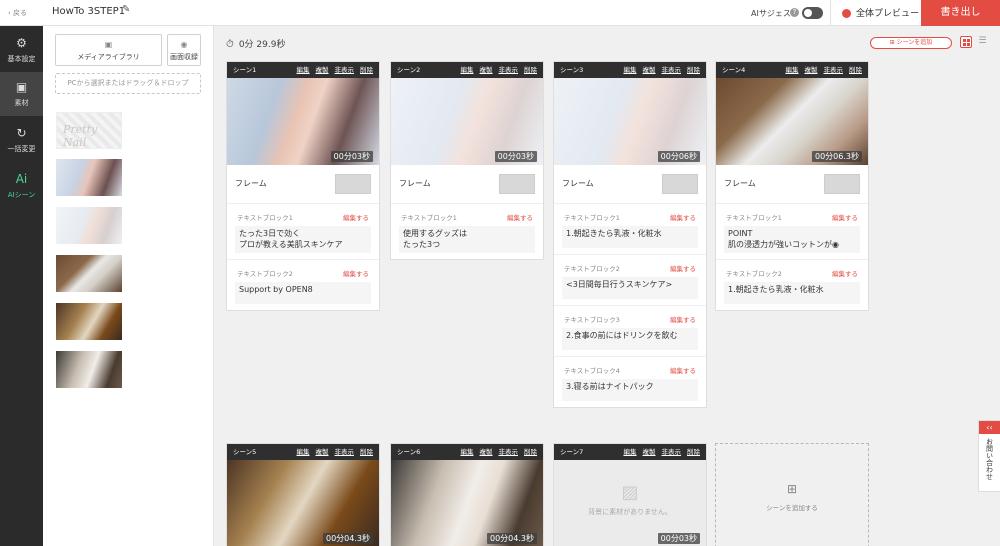  Describe the element at coordinates (21, 94) in the screenshot. I see `nav-item-material: ▣ 素材` at that location.